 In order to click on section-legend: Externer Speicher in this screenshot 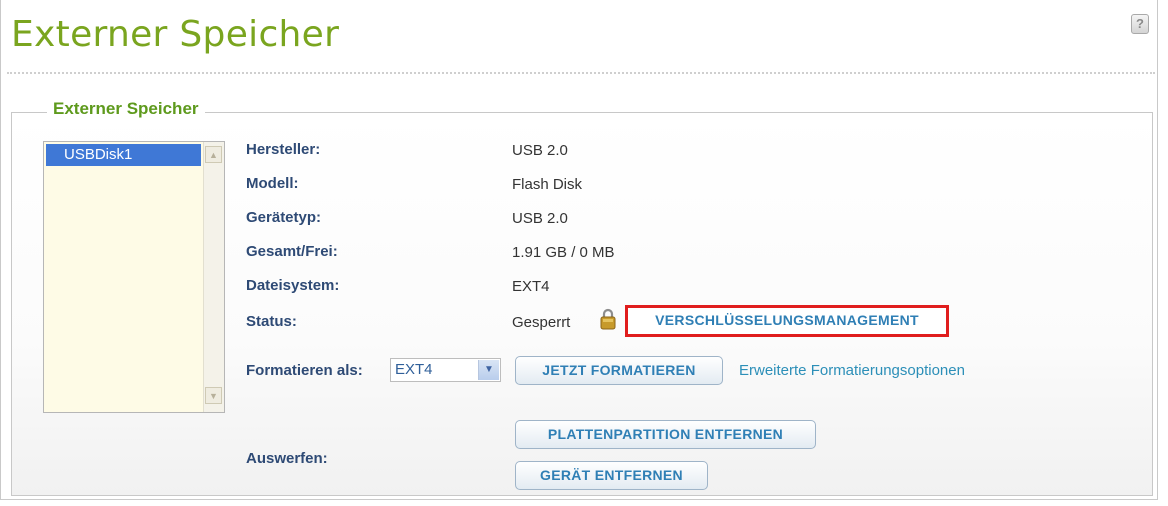, I will do `click(126, 109)`.